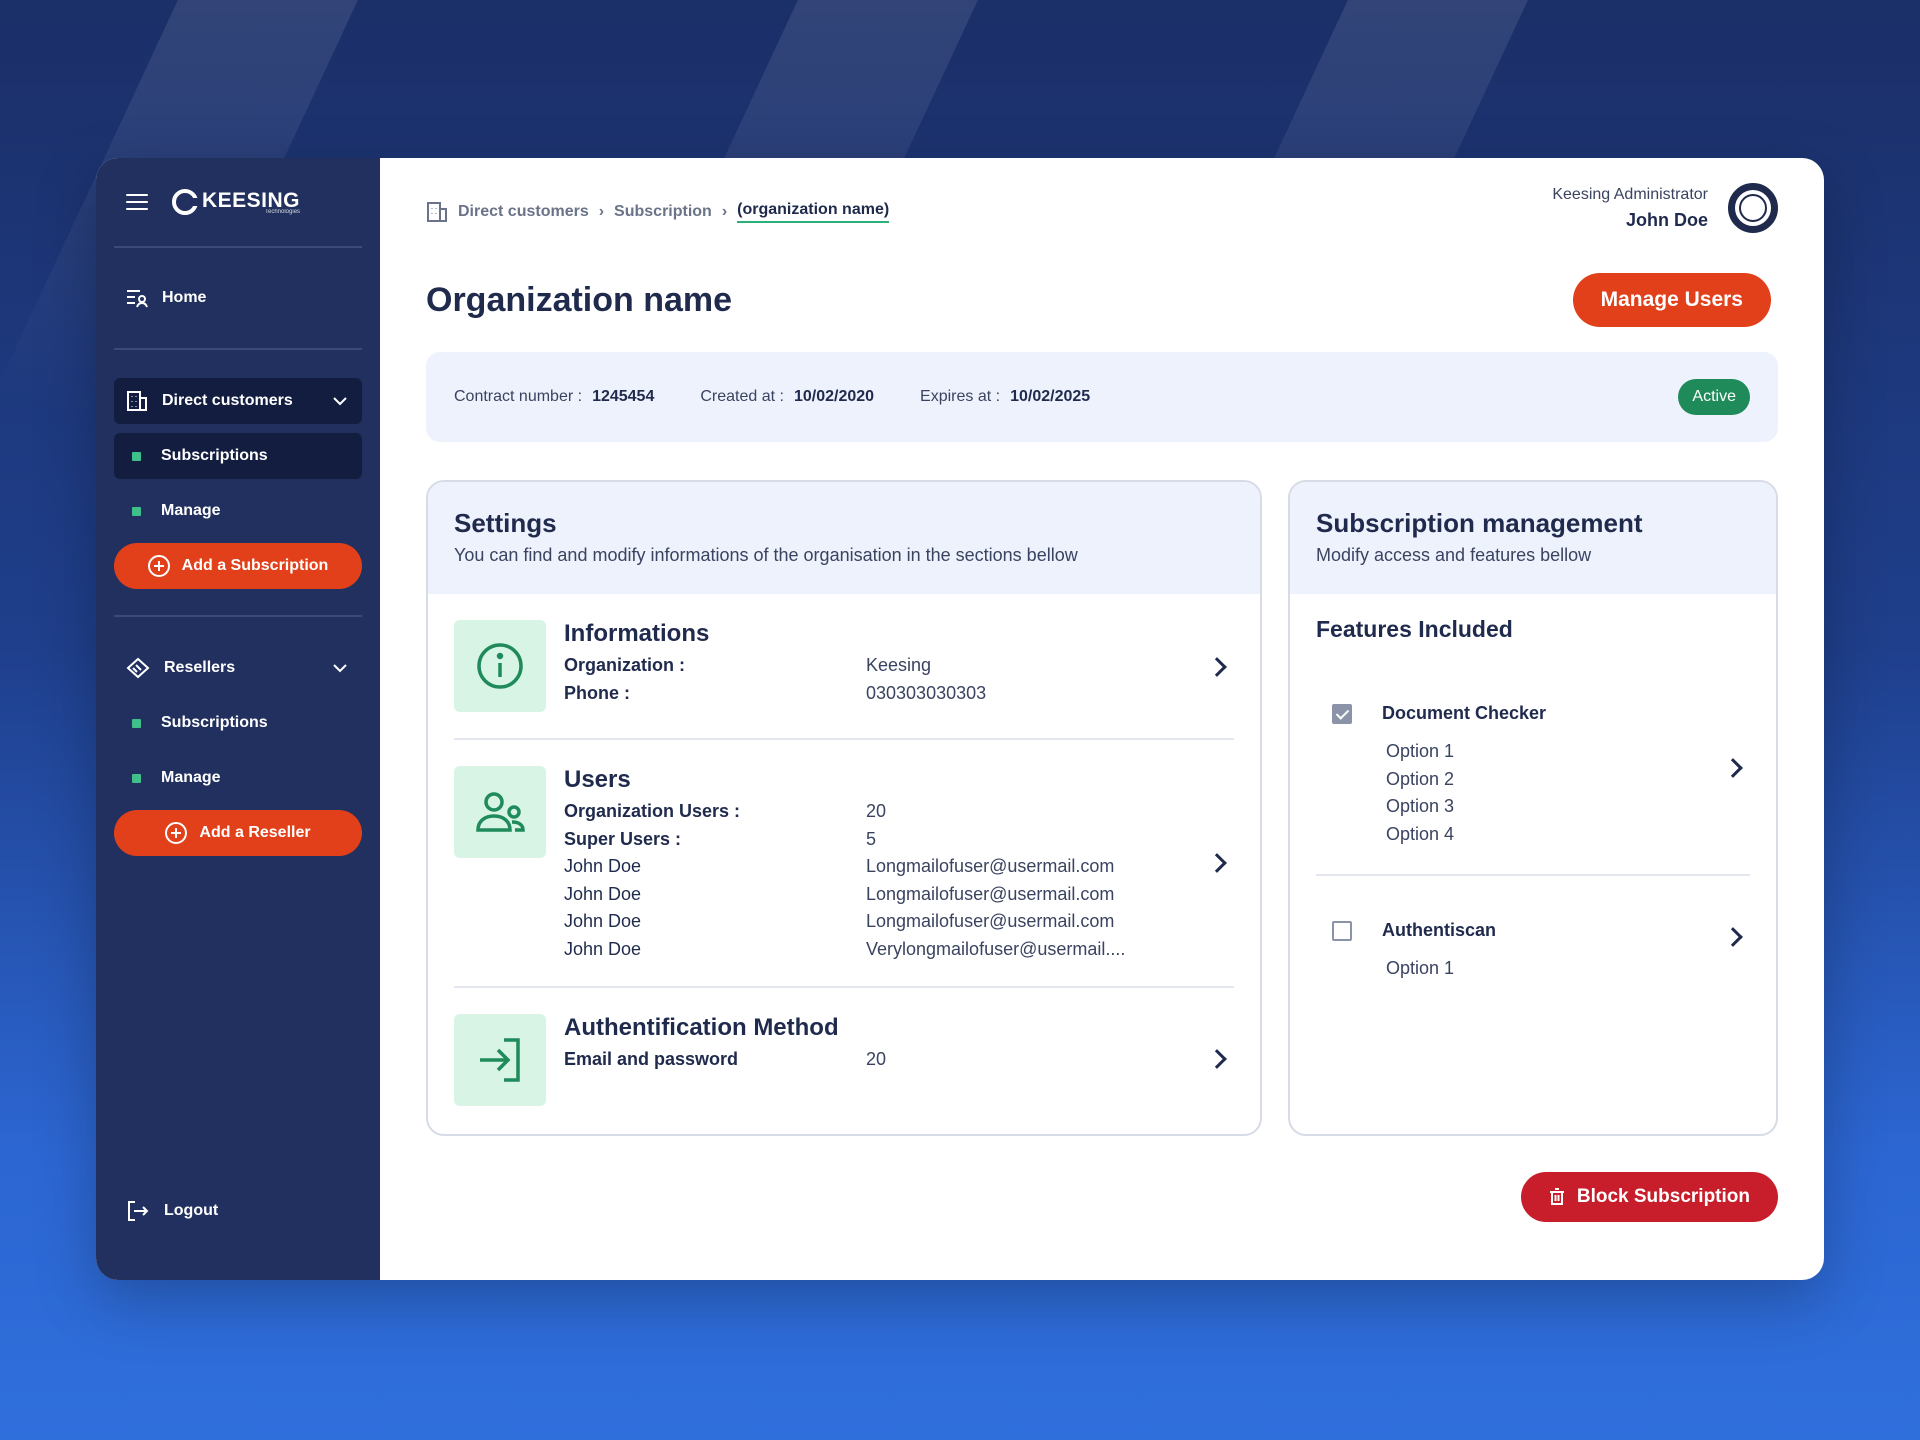  Describe the element at coordinates (871, 838) in the screenshot. I see `super-users-value: 5` at that location.